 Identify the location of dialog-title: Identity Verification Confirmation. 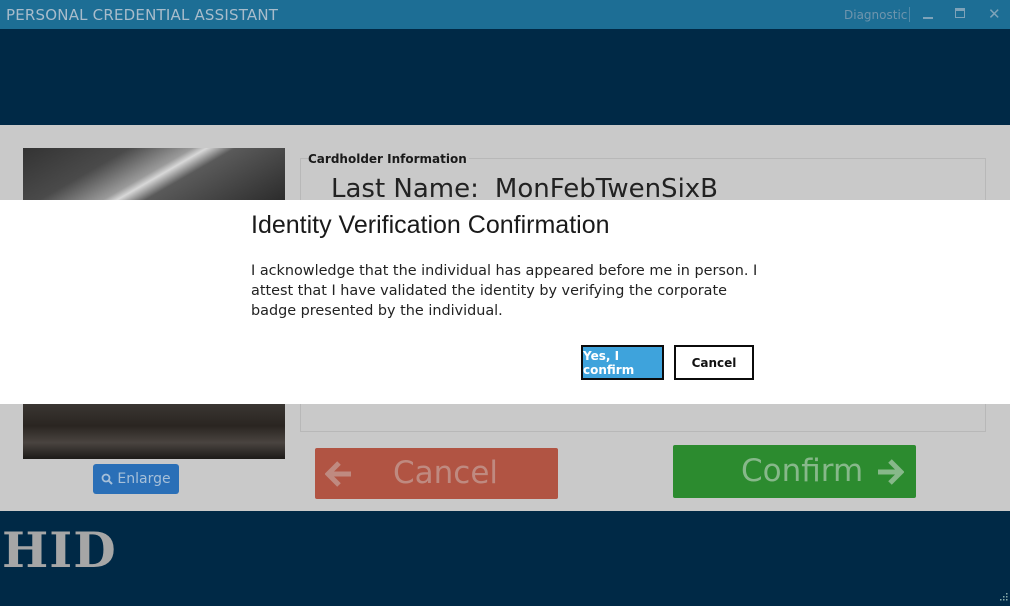
(430, 225).